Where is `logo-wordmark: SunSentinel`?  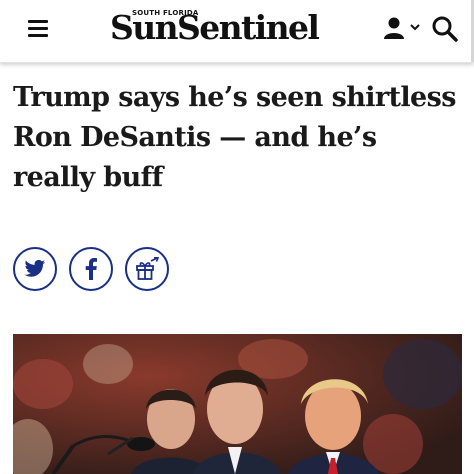
logo-wordmark: SunSentinel is located at coordinates (215, 27).